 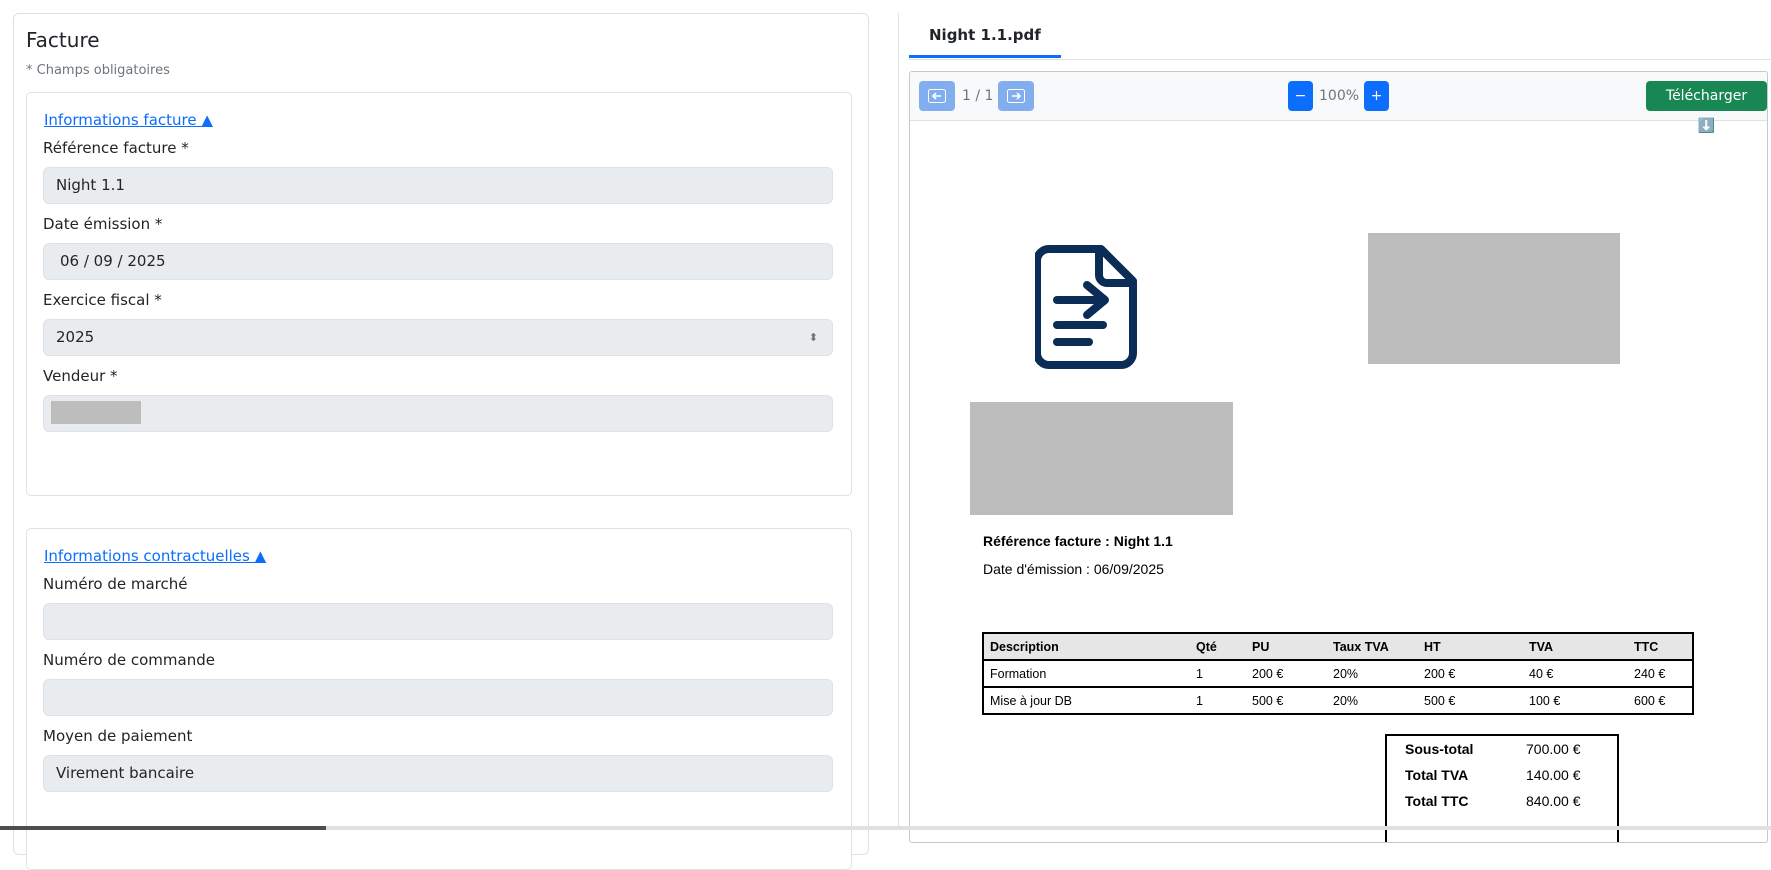 I want to click on date-field: 06 / 09 / 2025, so click(x=438, y=261).